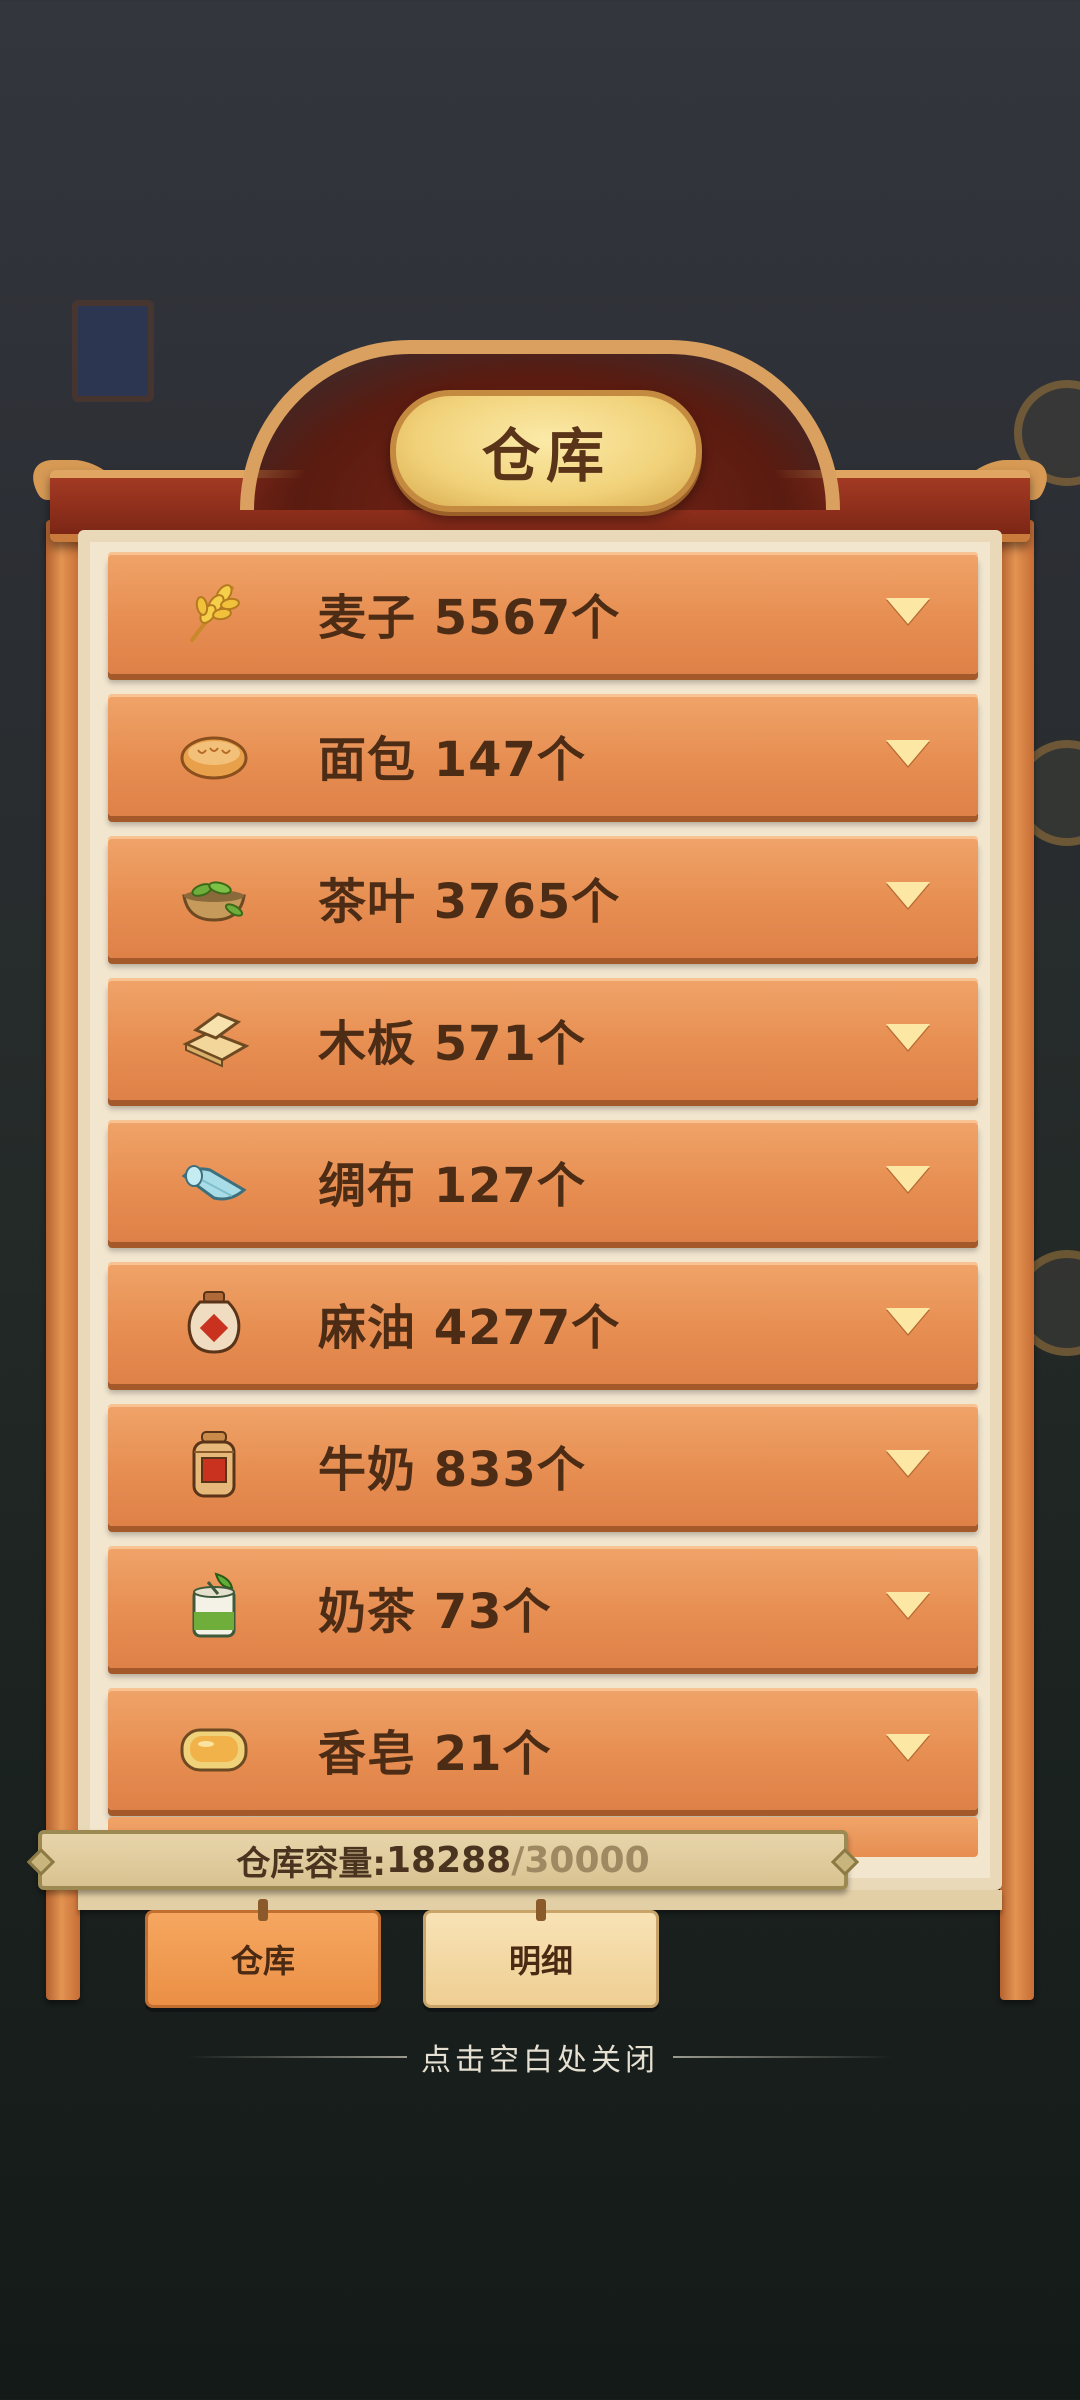  I want to click on capacity-total: 30000, so click(587, 1860).